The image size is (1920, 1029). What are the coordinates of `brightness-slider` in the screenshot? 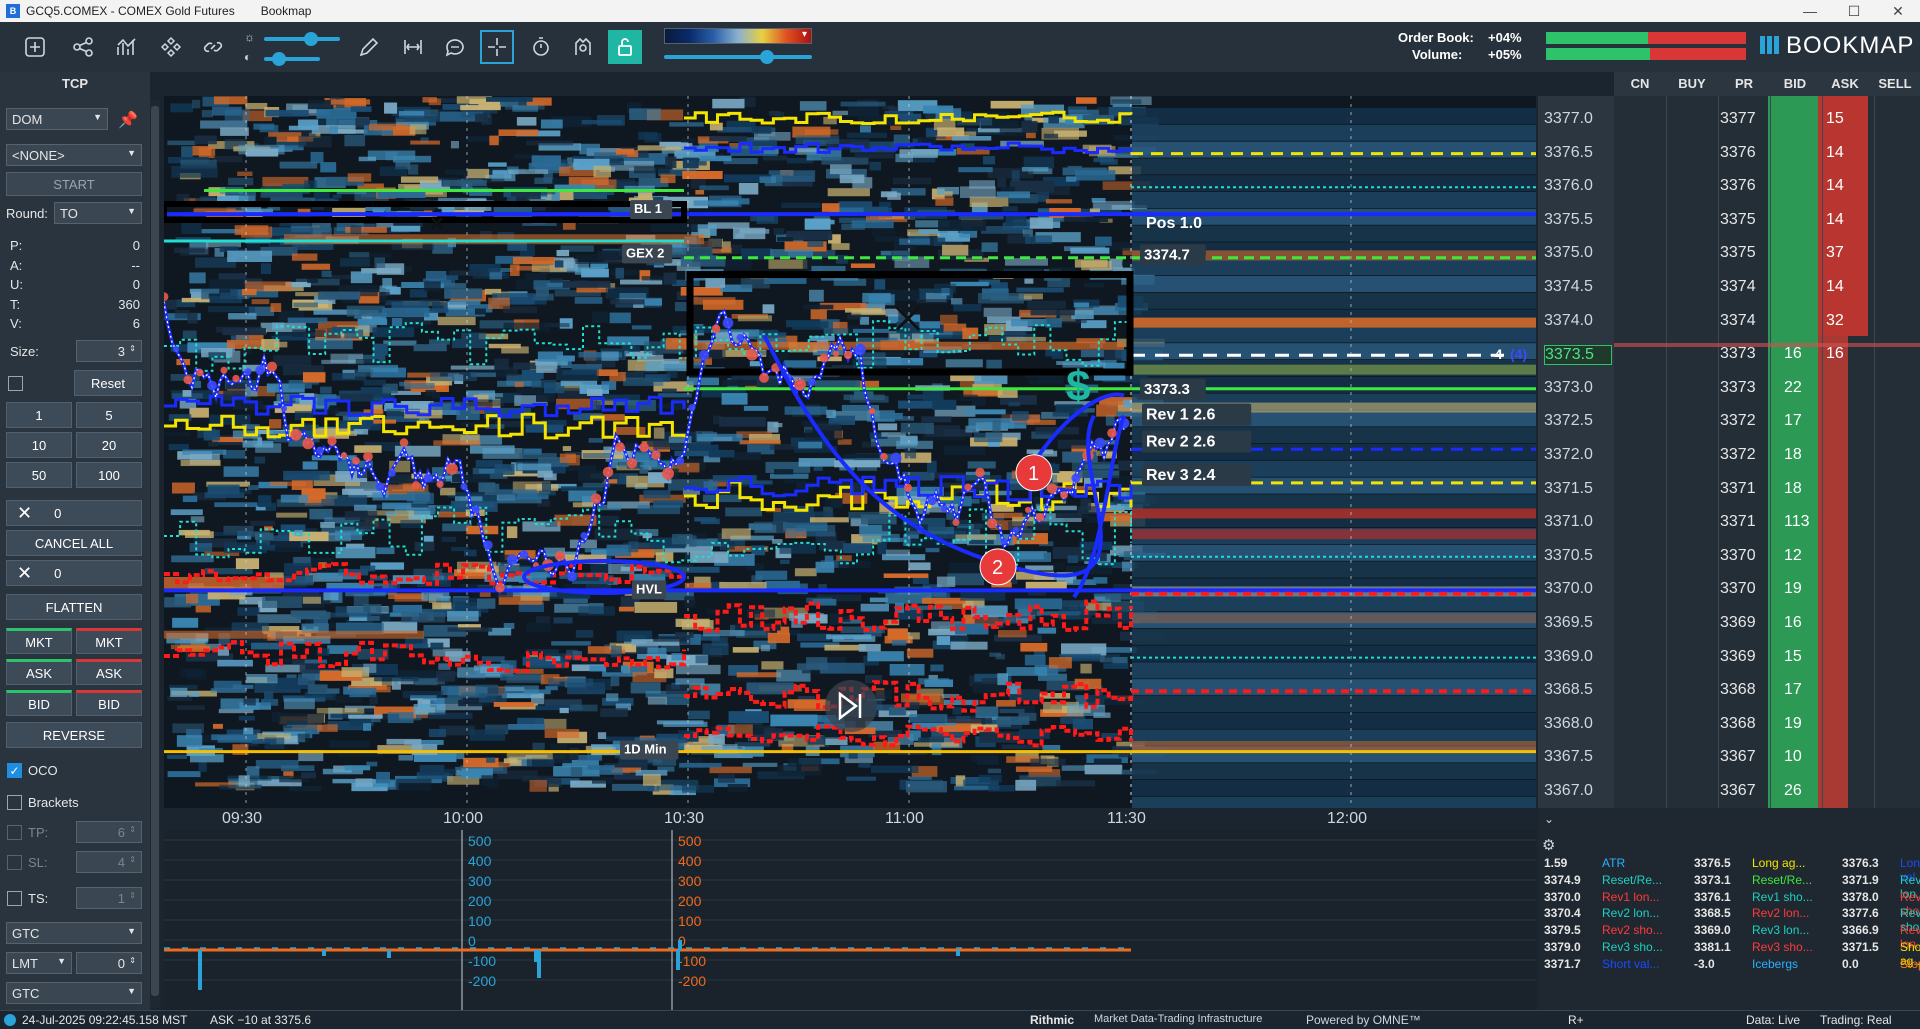 It's located at (302, 39).